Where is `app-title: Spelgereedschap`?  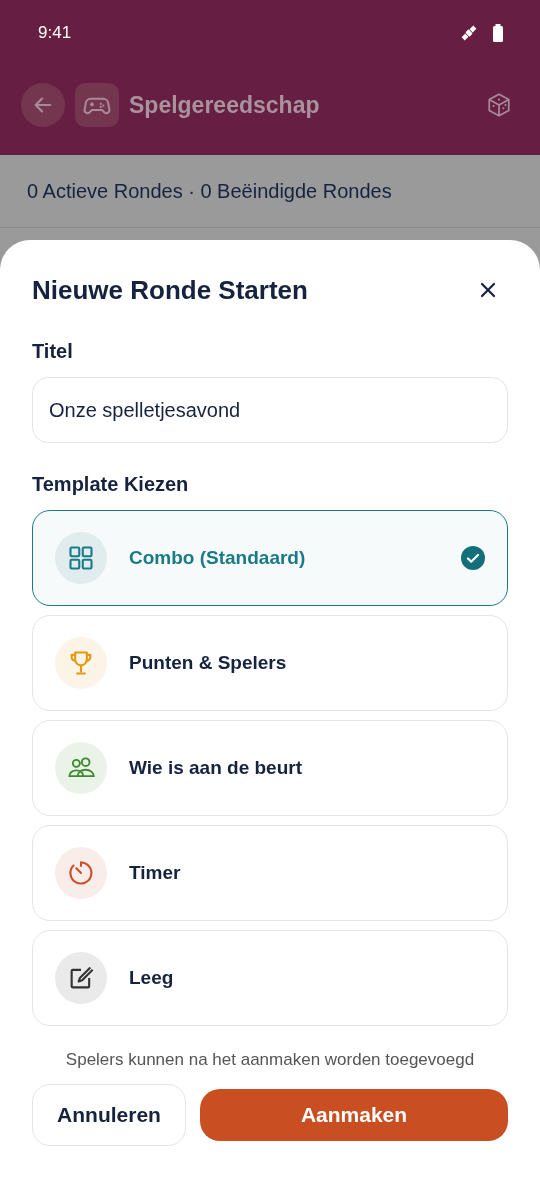 app-title: Spelgereedschap is located at coordinates (225, 105).